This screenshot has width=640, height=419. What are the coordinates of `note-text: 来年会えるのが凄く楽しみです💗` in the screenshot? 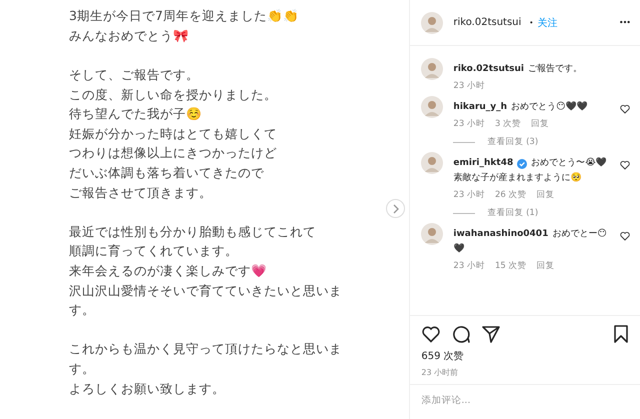 It's located at (168, 271).